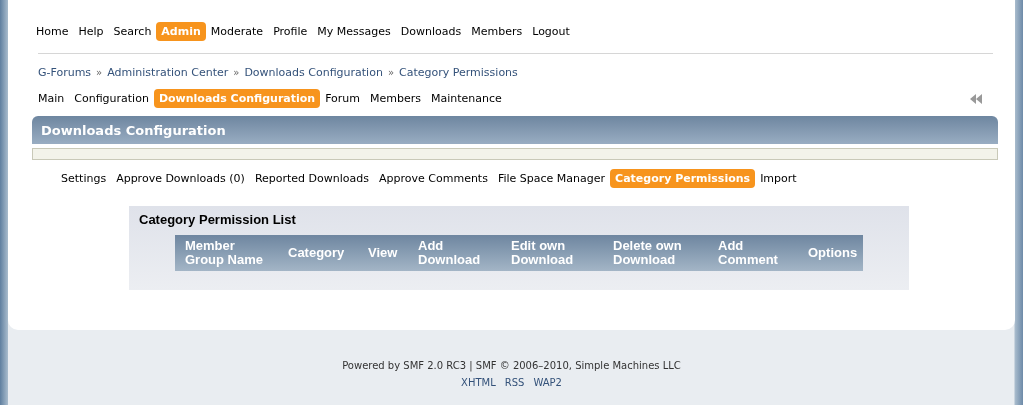 This screenshot has width=1023, height=405. What do you see at coordinates (91, 31) in the screenshot?
I see `menu-item: Help` at bounding box center [91, 31].